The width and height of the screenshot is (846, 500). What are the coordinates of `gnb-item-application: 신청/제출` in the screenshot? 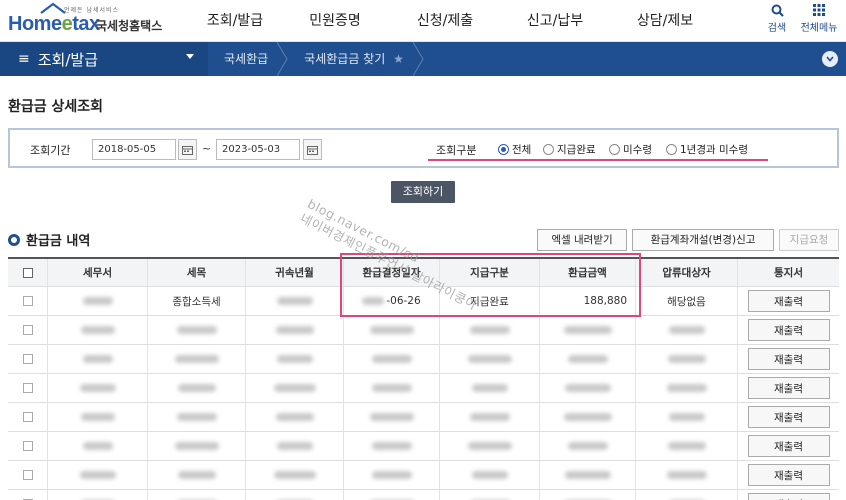 It's located at (445, 21).